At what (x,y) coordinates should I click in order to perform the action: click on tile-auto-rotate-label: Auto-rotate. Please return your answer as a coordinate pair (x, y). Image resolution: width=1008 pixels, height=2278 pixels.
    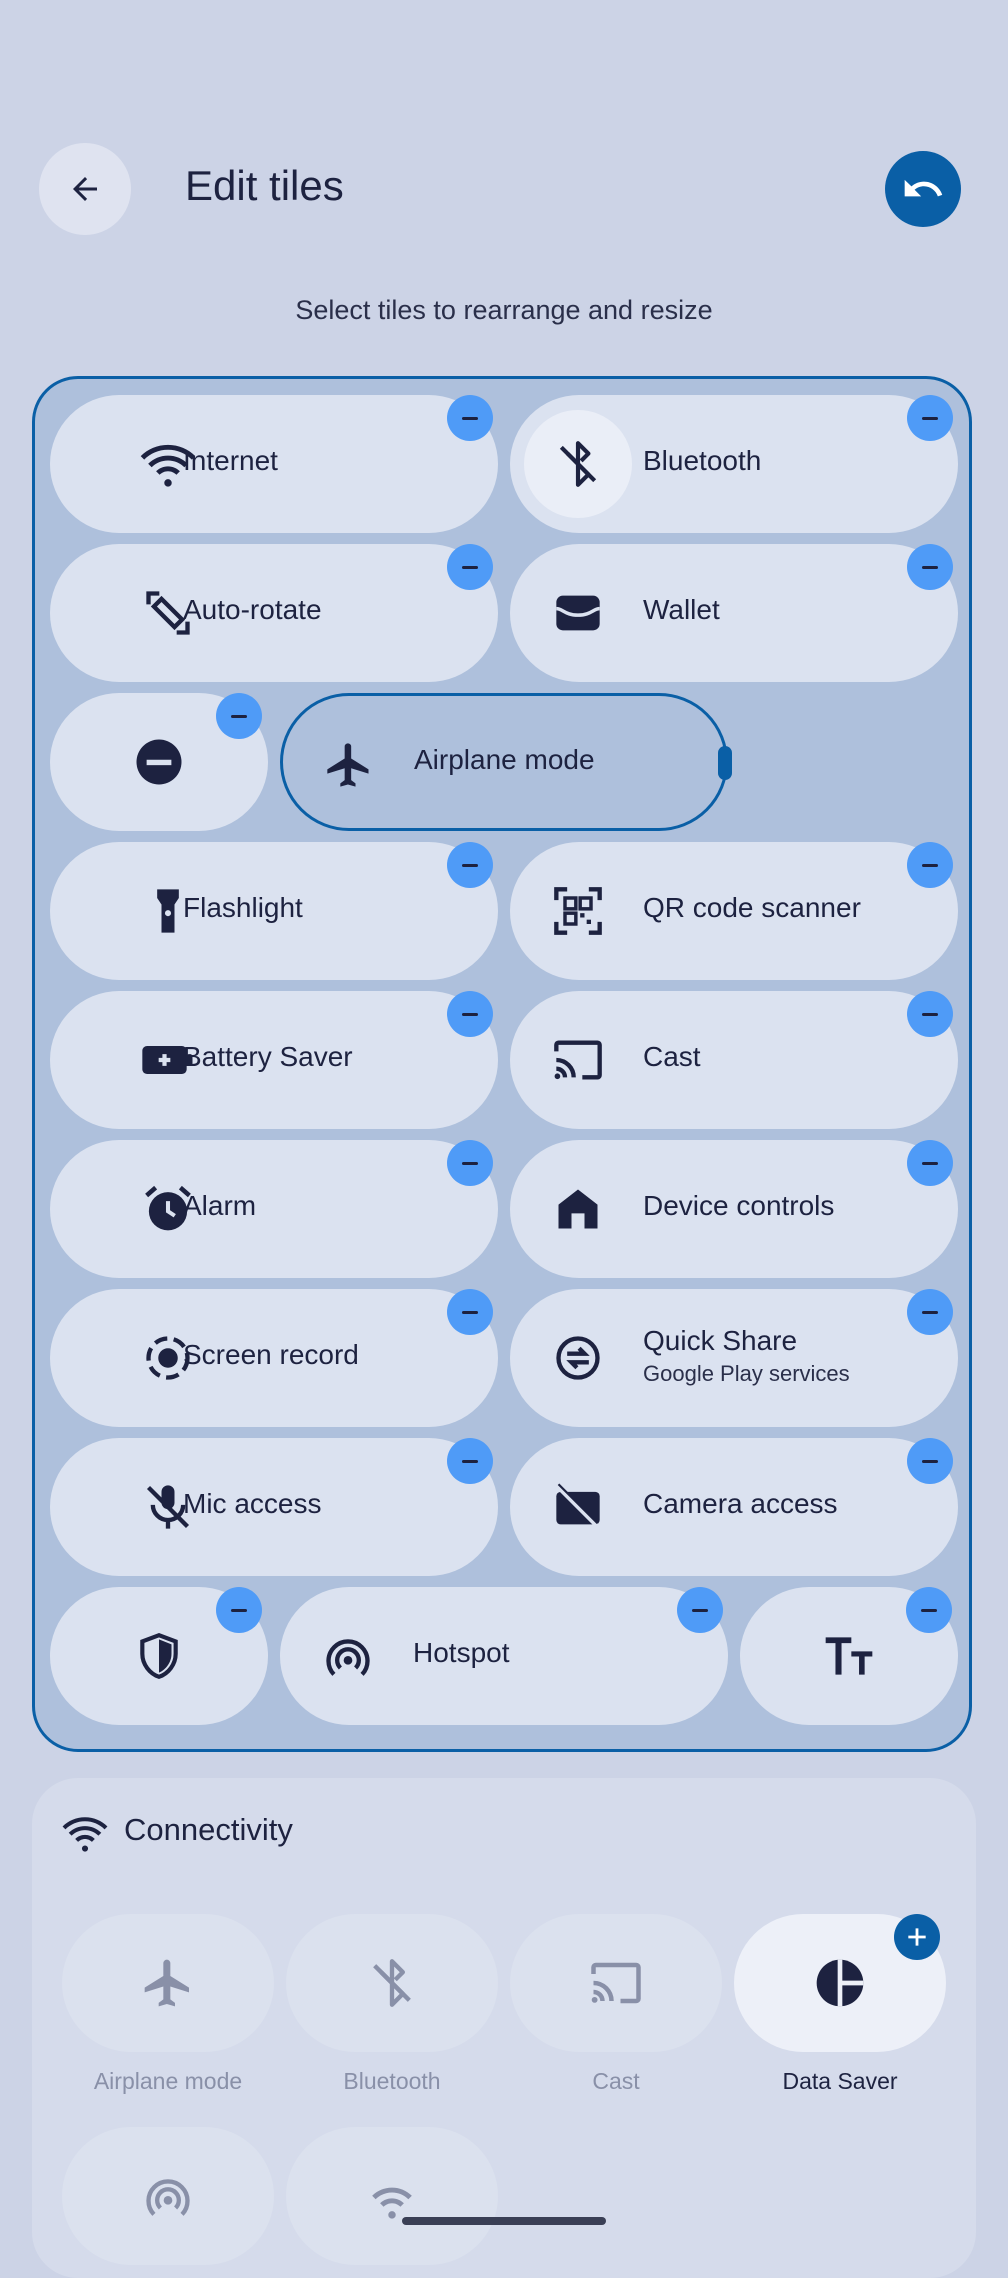
    Looking at the image, I should click on (252, 609).